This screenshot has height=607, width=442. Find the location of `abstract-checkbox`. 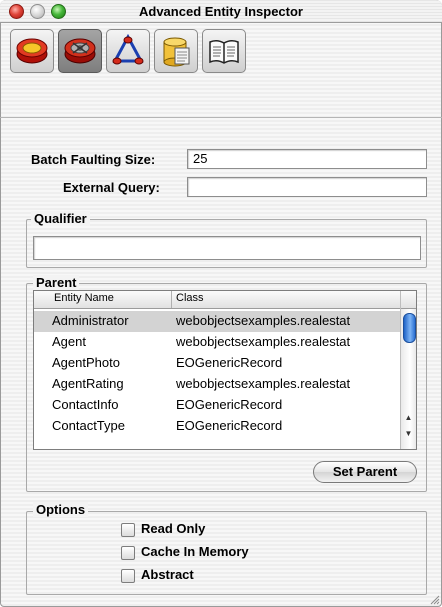

abstract-checkbox is located at coordinates (128, 576).